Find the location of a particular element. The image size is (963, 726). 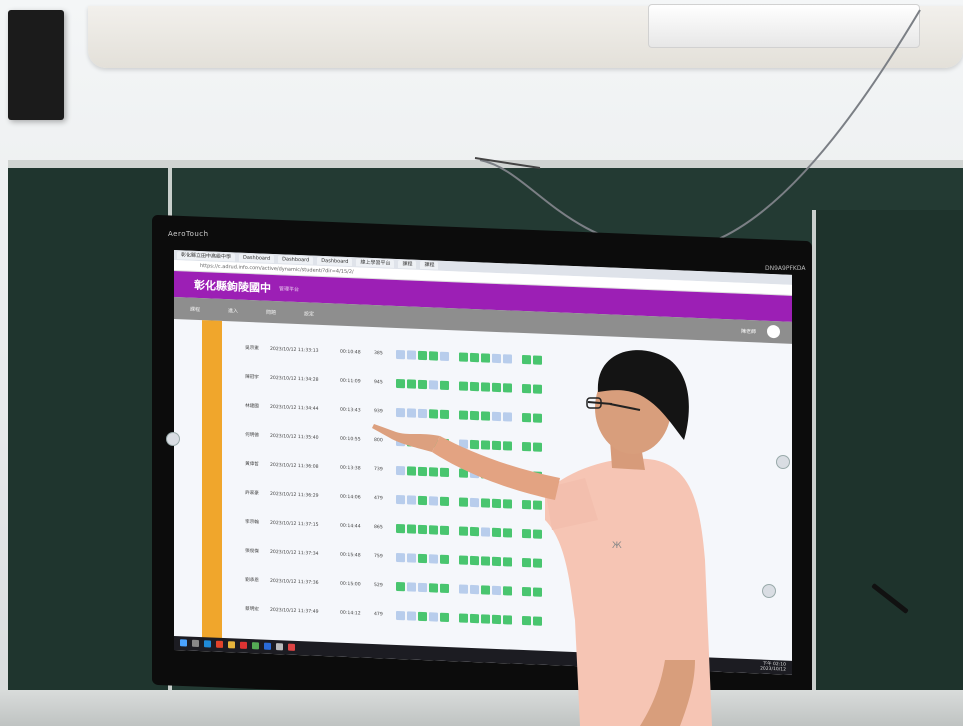

svg-text: Ж is located at coordinates (617, 546).